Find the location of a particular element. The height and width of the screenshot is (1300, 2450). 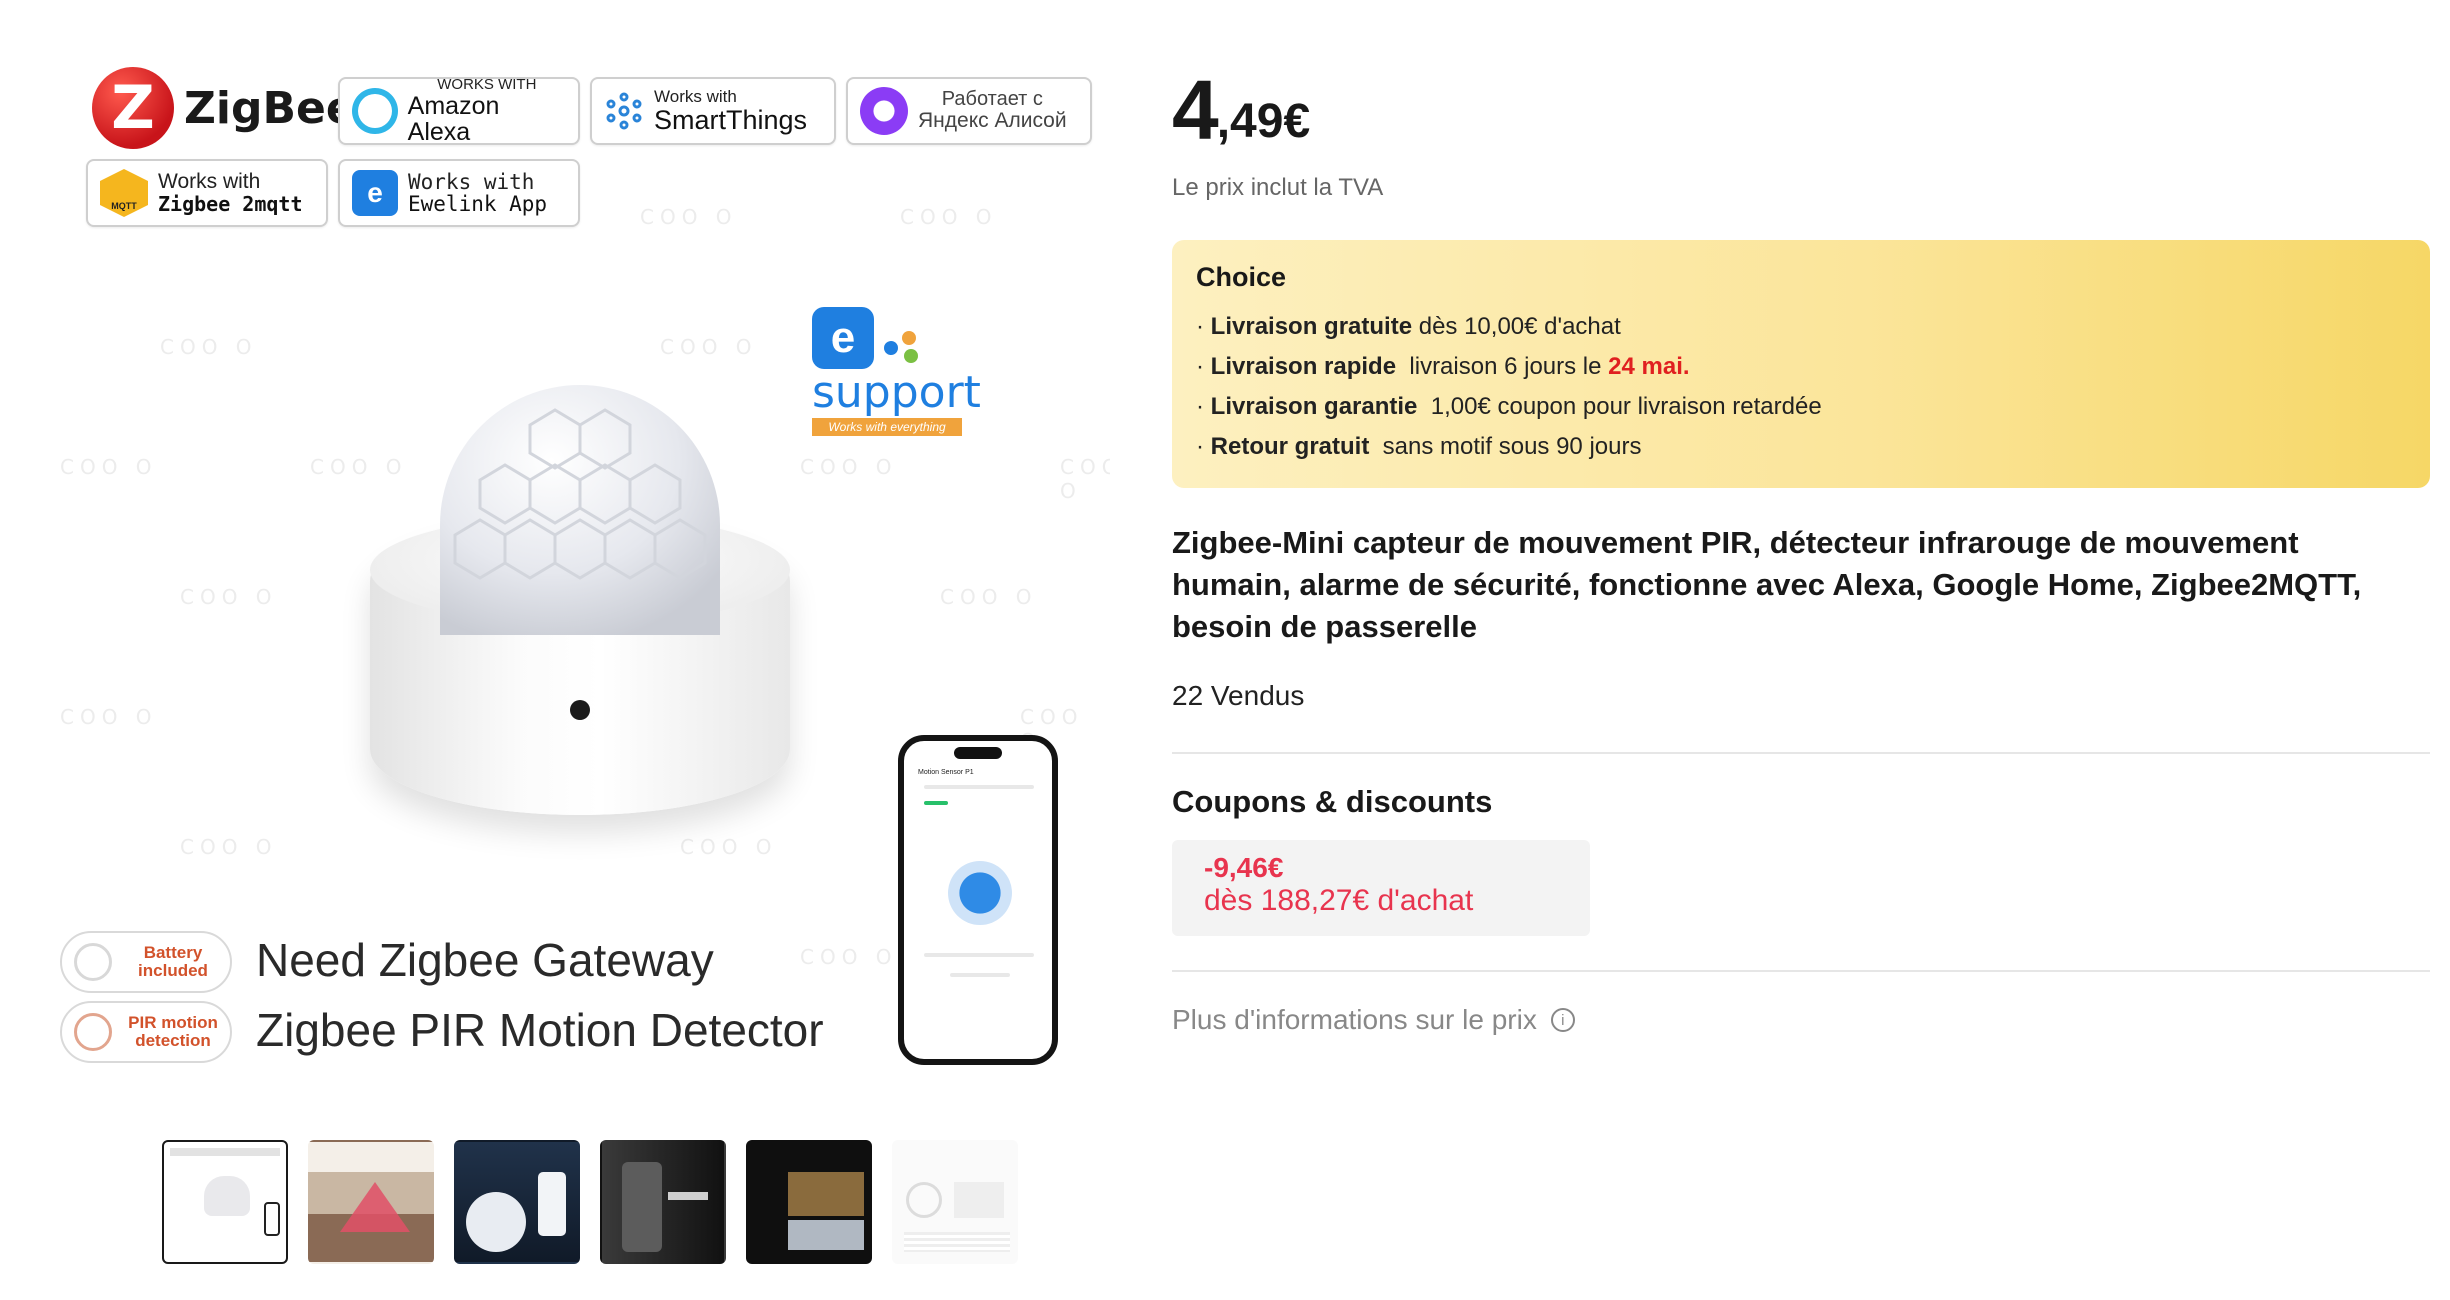

choice-row-text: sans motif sous 90 jours is located at coordinates (1505, 446).